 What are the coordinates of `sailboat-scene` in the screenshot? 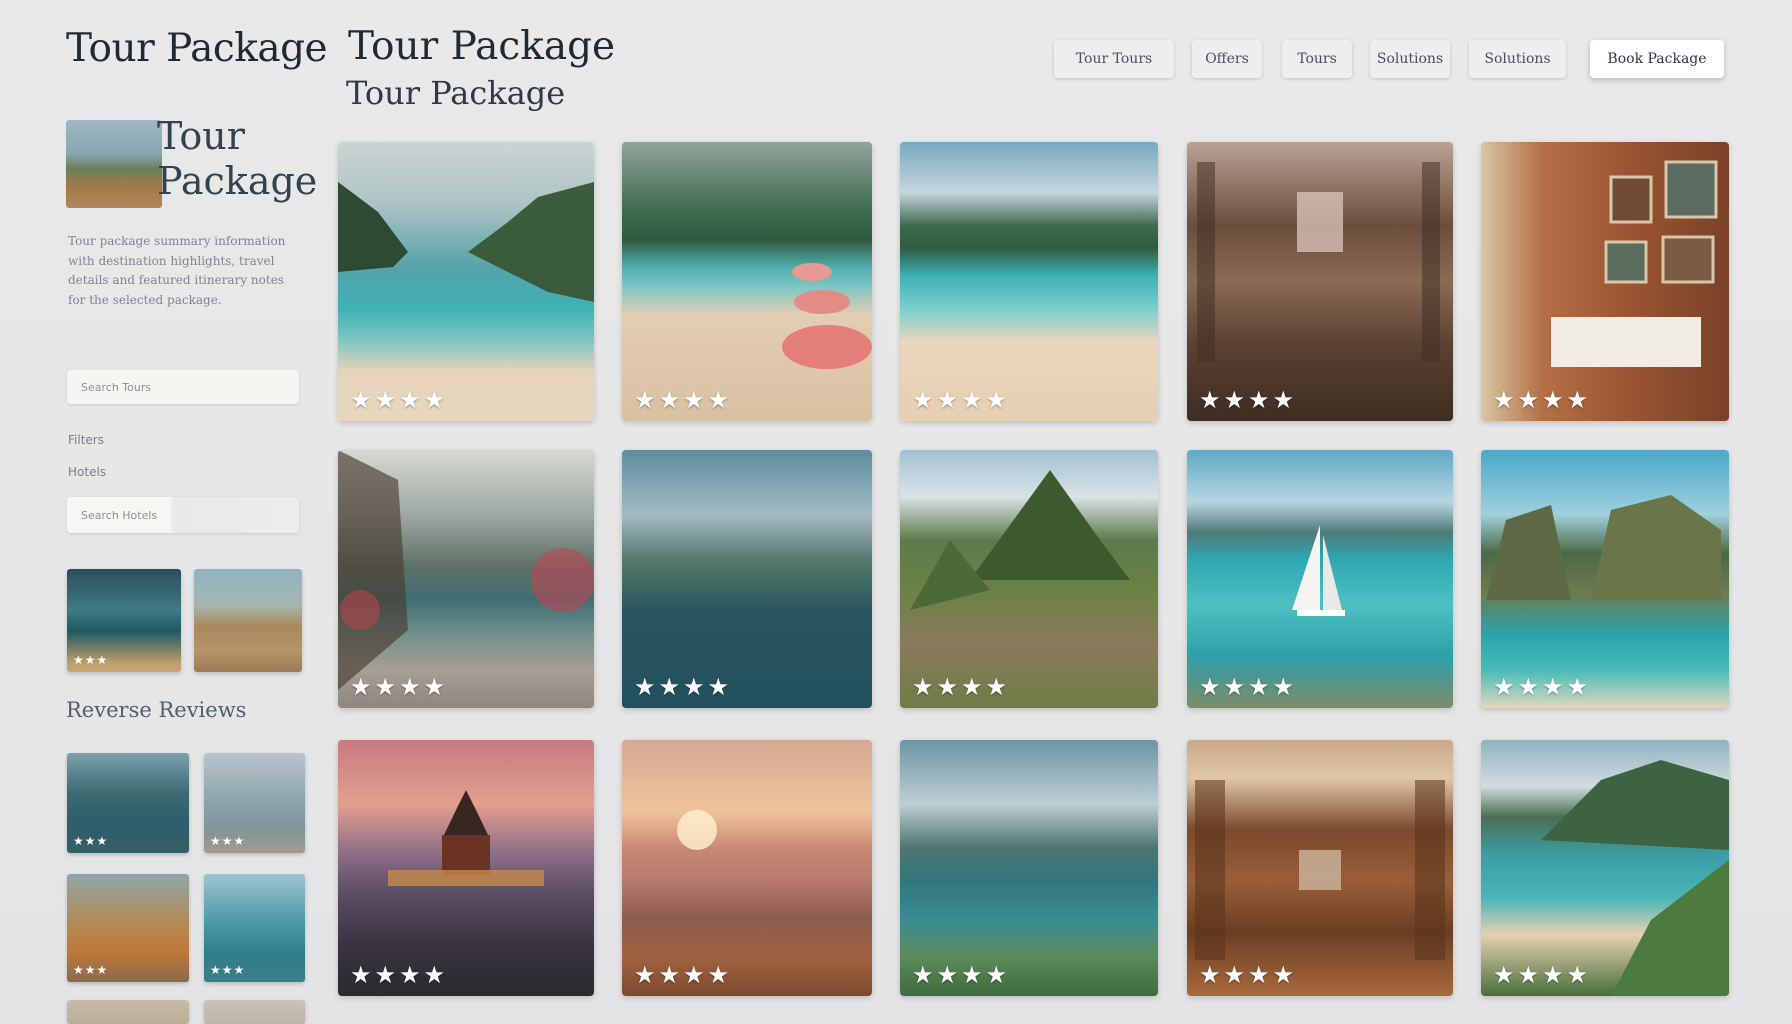 It's located at (1318, 570).